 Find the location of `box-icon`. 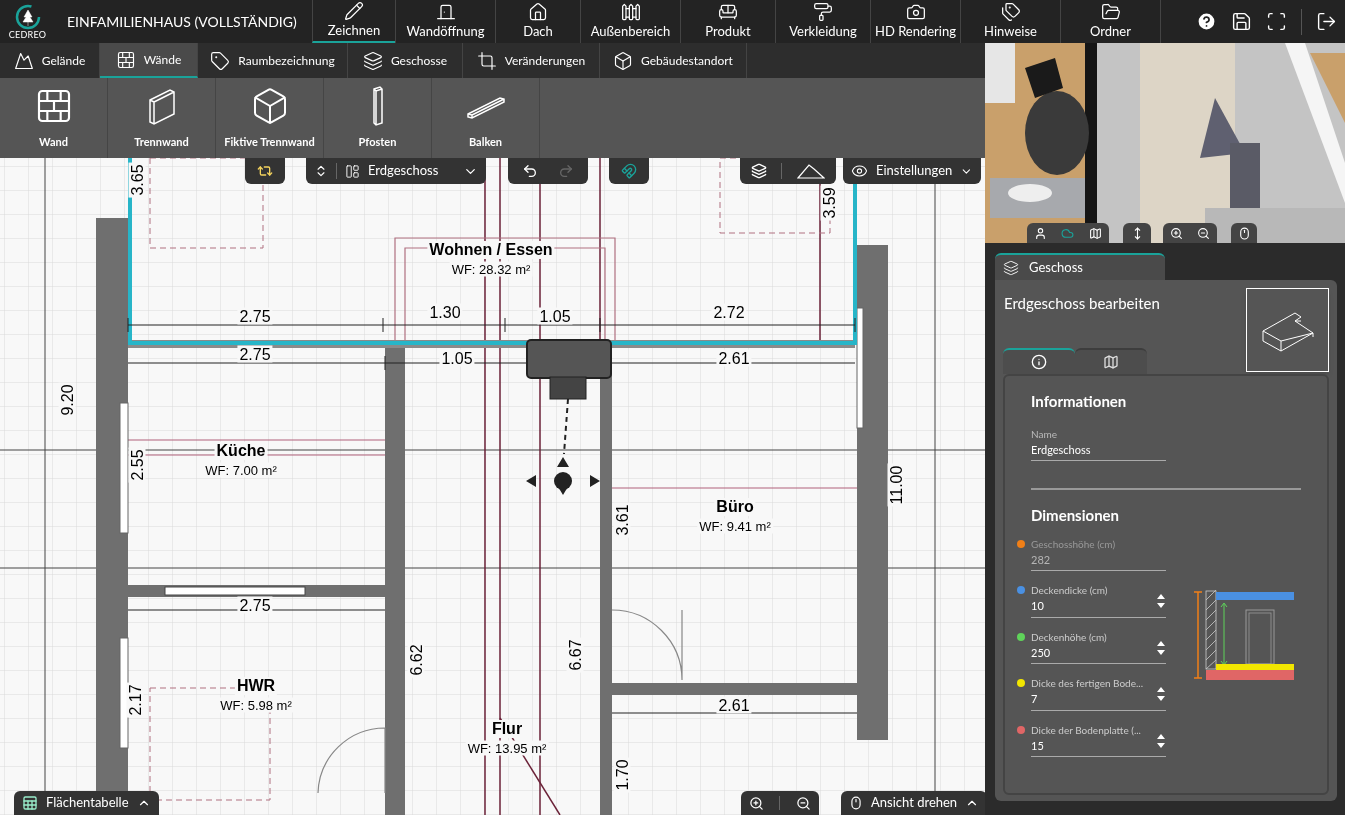

box-icon is located at coordinates (623, 60).